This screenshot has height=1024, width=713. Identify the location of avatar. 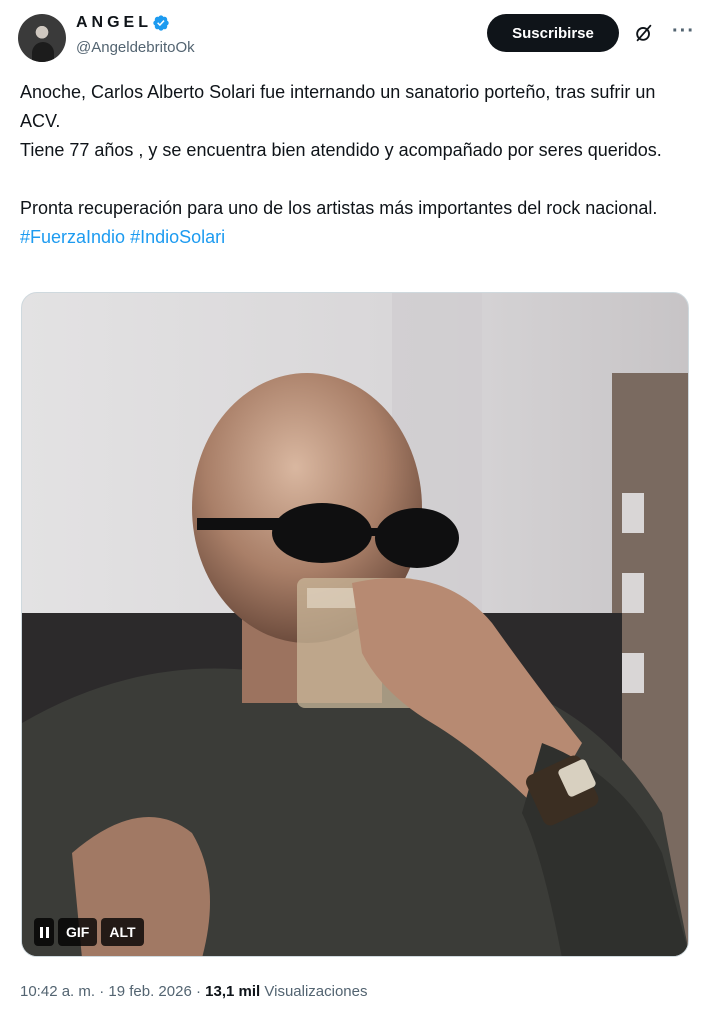
(42, 38).